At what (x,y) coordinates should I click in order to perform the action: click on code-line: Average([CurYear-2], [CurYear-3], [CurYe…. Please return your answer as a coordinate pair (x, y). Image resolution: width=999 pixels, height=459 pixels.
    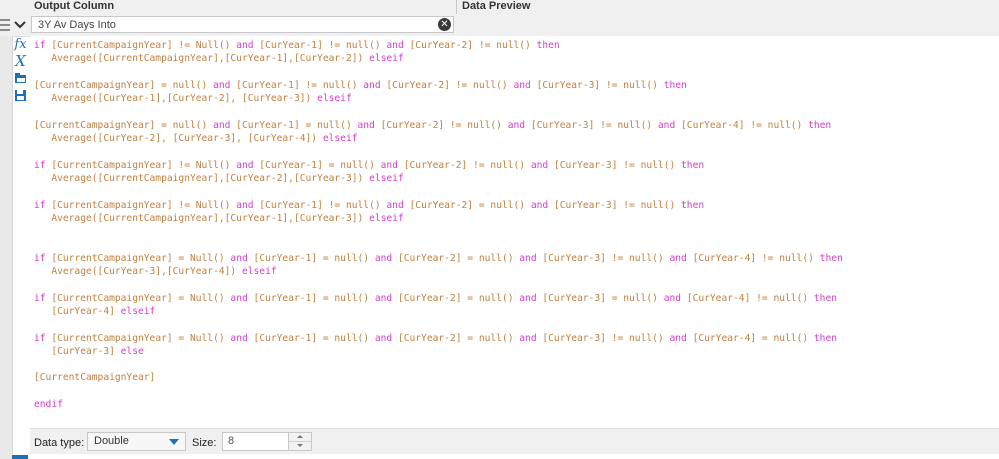
    Looking at the image, I should click on (204, 139).